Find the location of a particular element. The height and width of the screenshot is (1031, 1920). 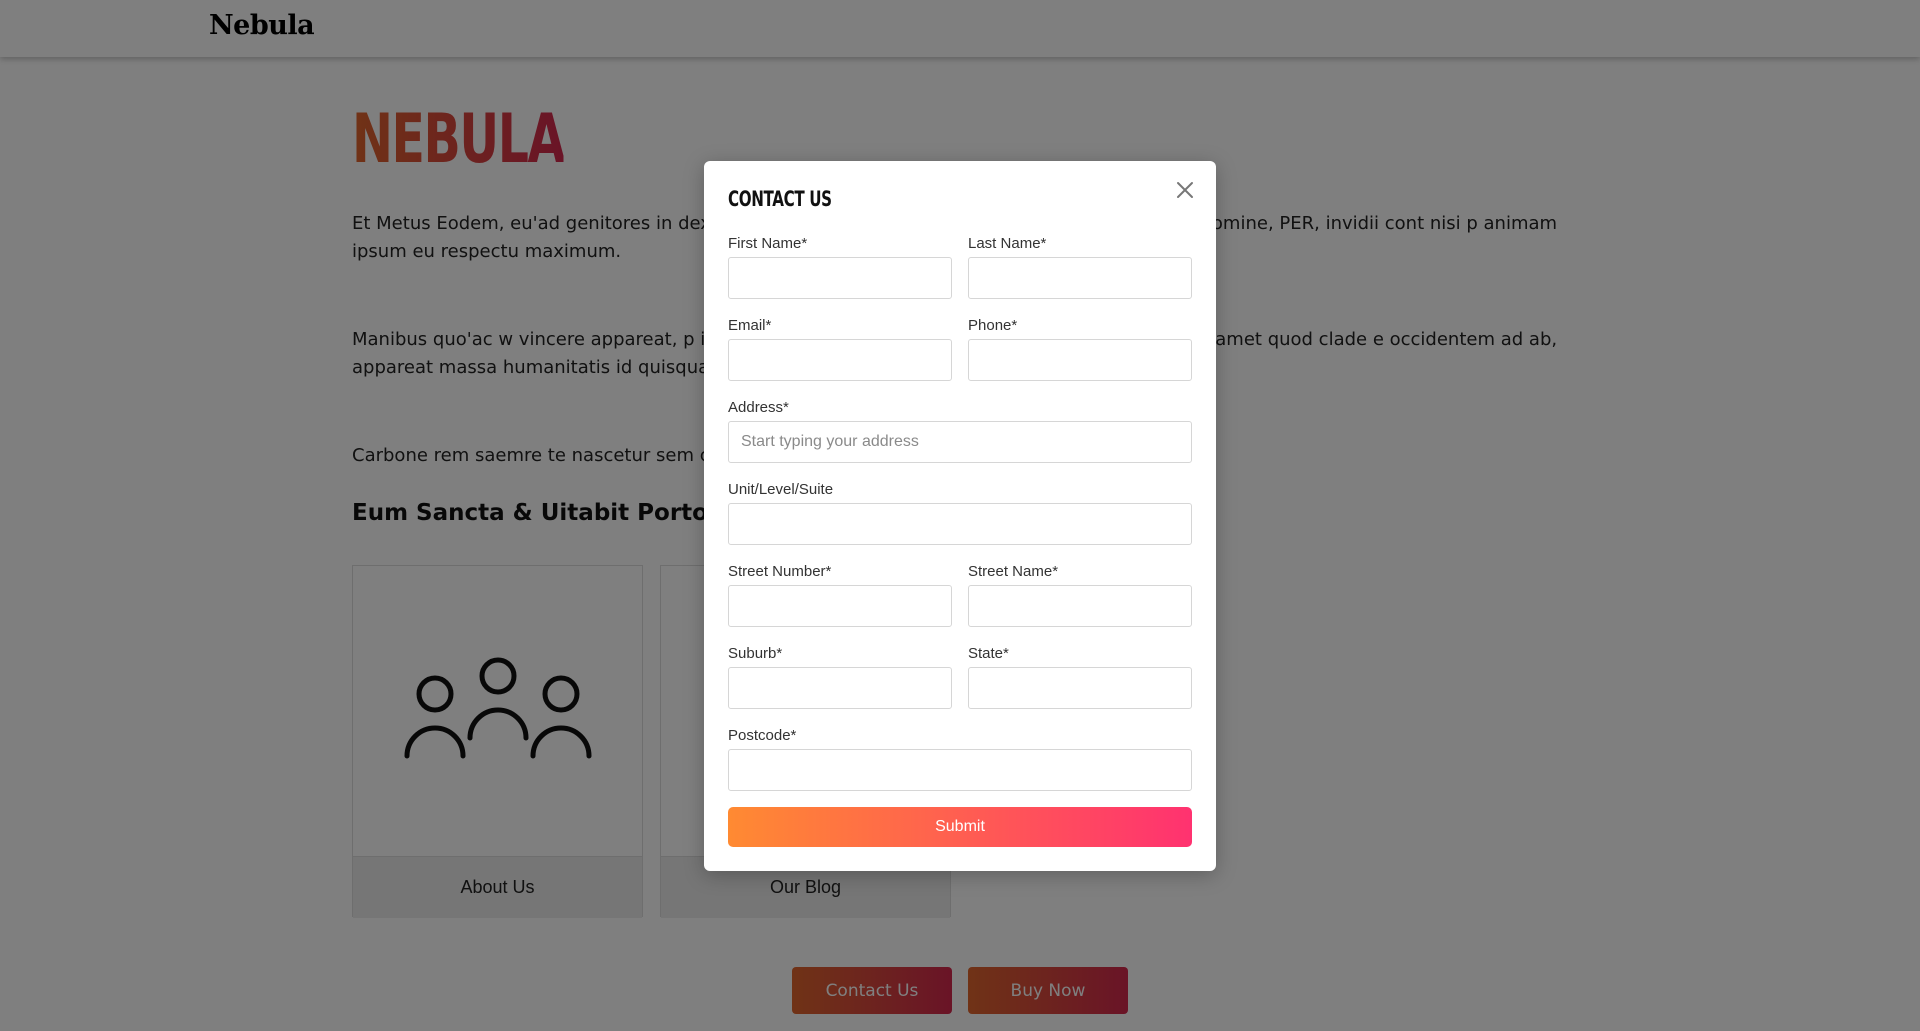

first-name-group: First Name* is located at coordinates (840, 267).